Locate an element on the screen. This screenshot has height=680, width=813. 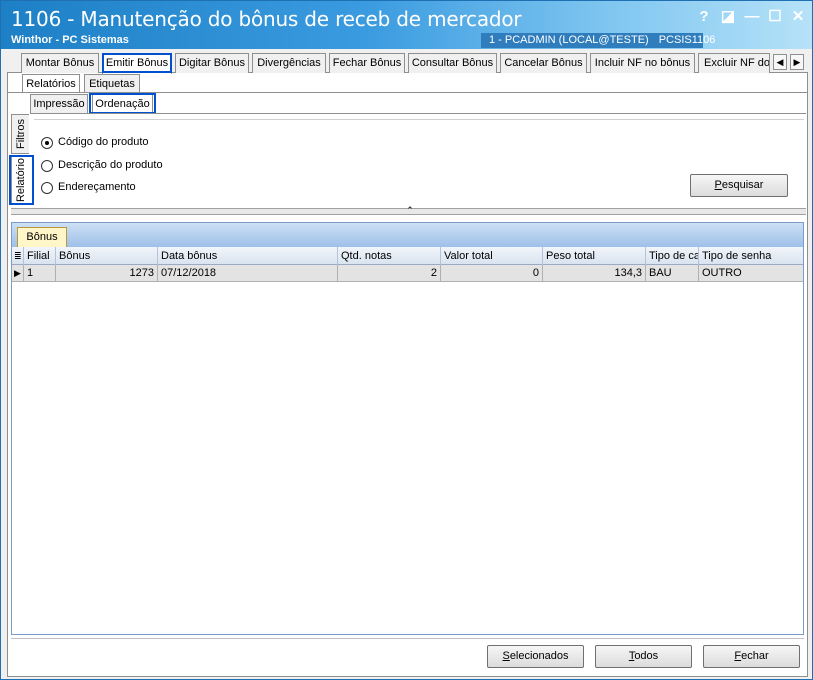
cell-bonus: 1273 is located at coordinates (107, 273).